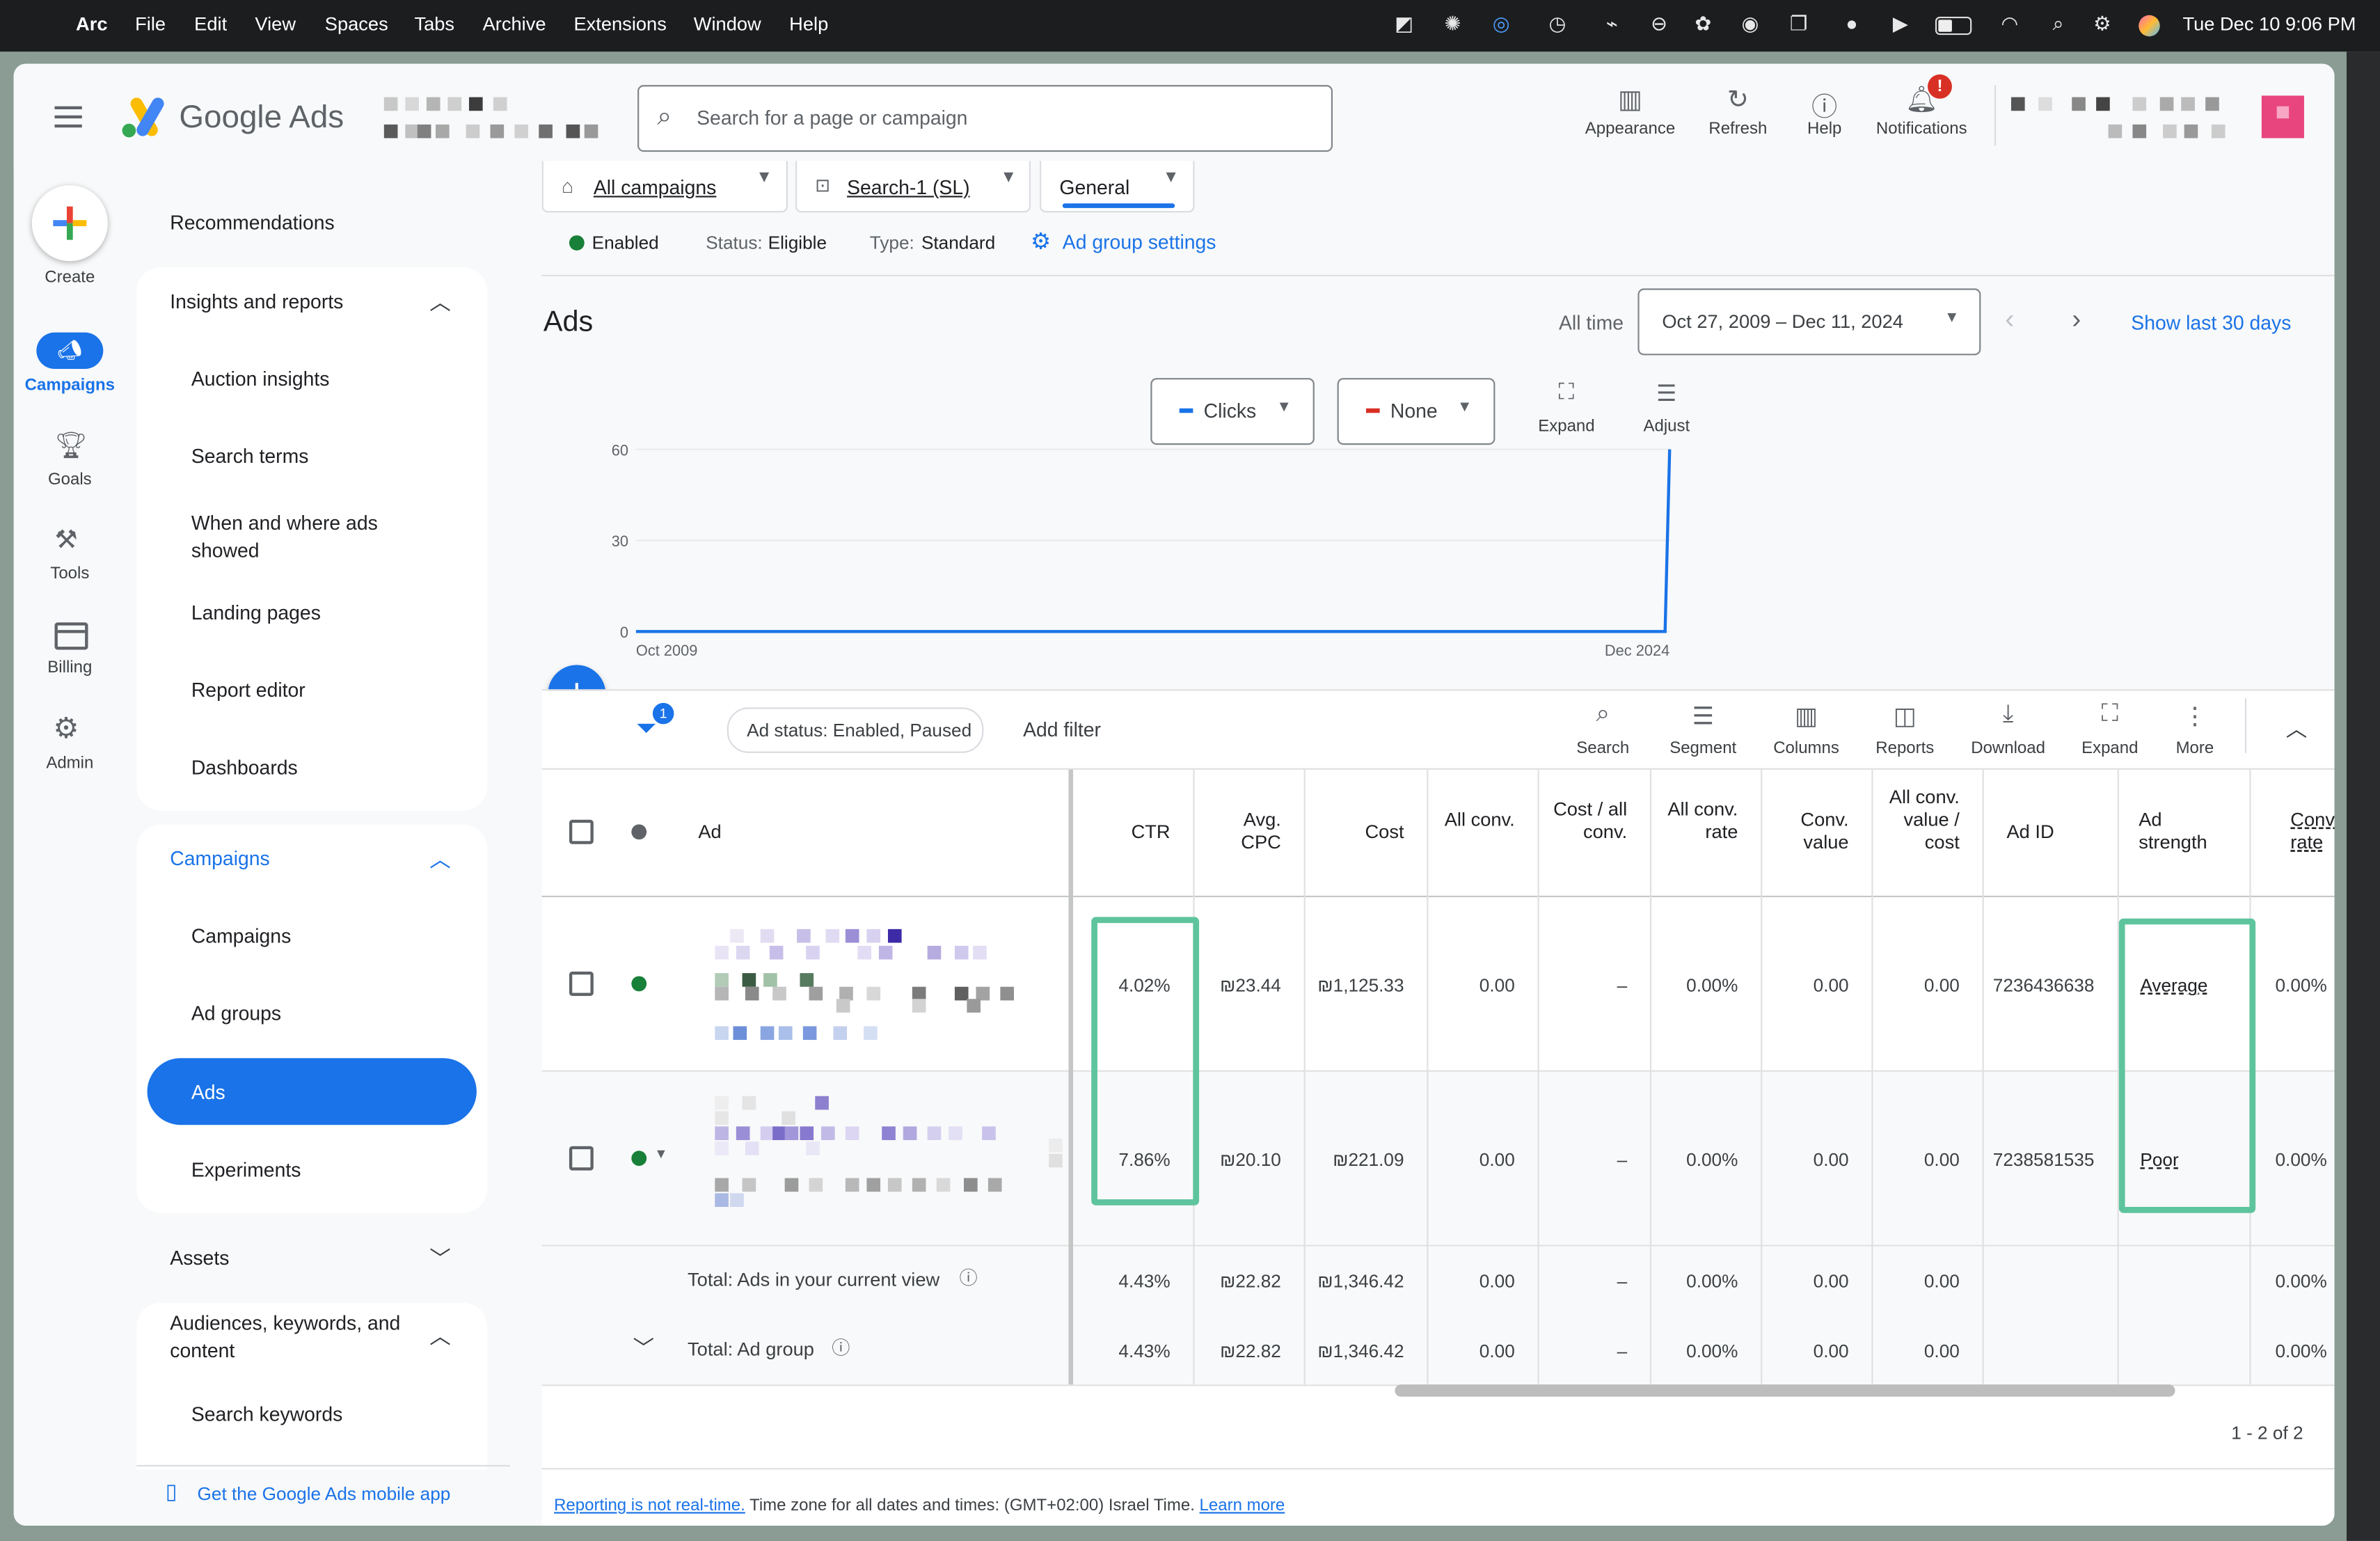 Image resolution: width=2380 pixels, height=1541 pixels. Describe the element at coordinates (244, 767) in the screenshot. I see `nav-dashboards: Dashboards` at that location.